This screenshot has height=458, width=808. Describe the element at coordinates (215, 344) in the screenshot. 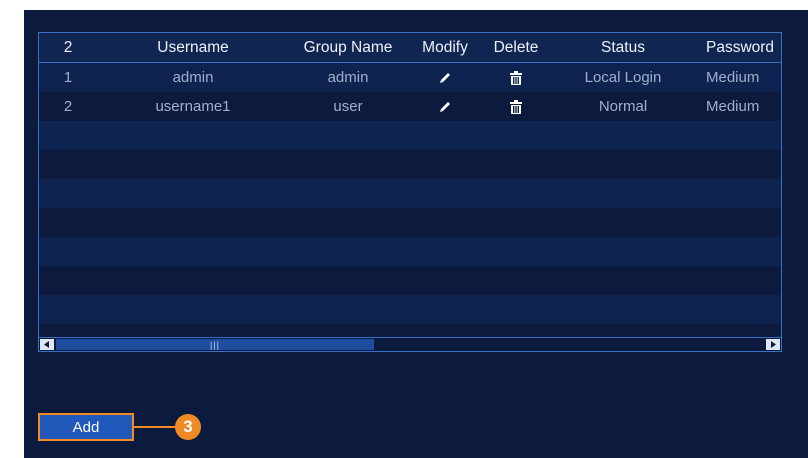

I see `scrollbar-thumb: |||` at that location.